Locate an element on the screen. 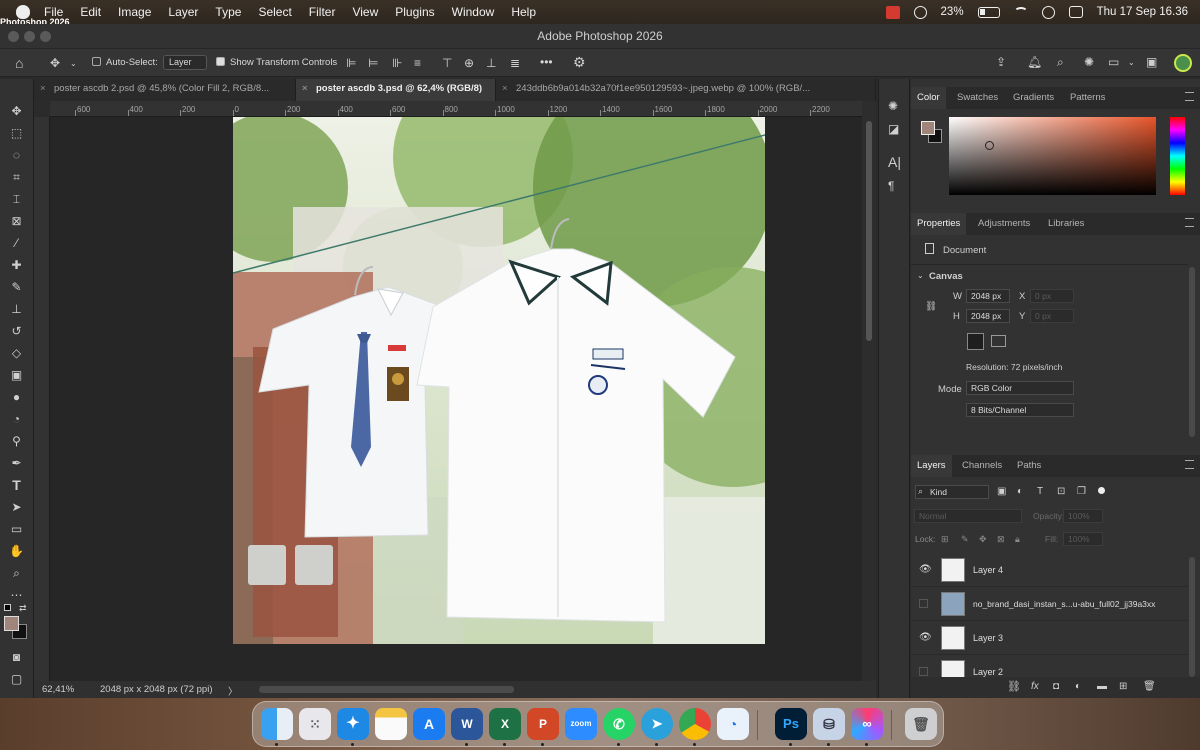  vertical-scrollbar is located at coordinates (869, 391).